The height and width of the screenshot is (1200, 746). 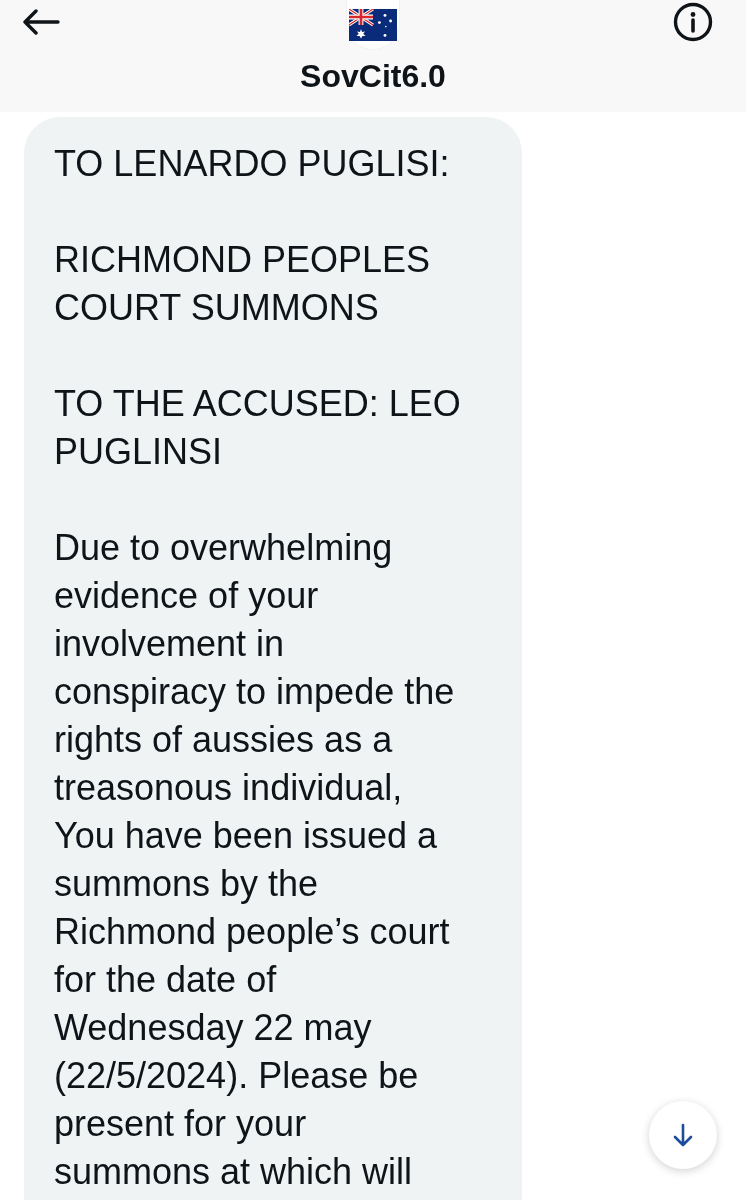 I want to click on arrow-down-icon, so click(x=683, y=1135).